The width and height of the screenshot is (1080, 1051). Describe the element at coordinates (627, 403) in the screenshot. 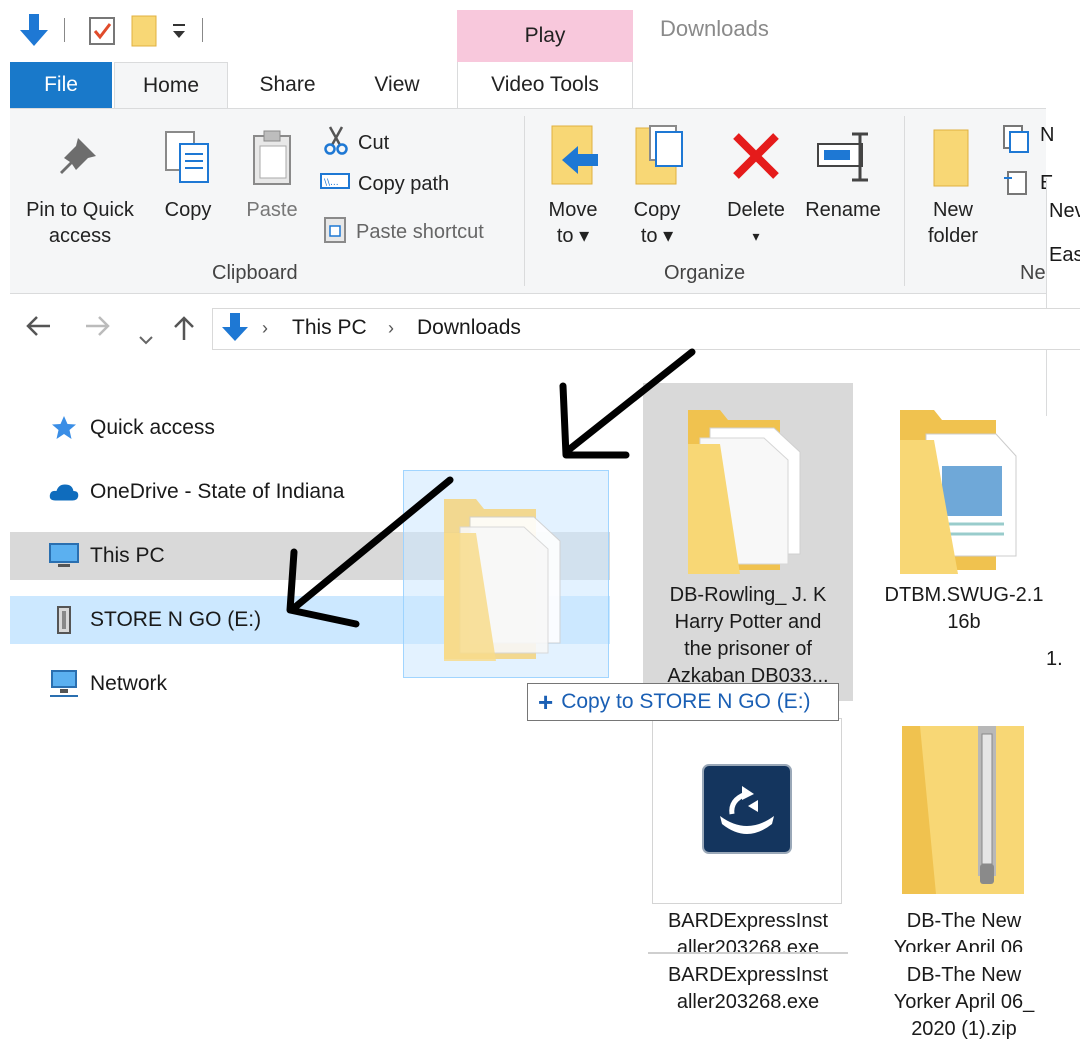

I see `annotation-arrow-upper` at that location.